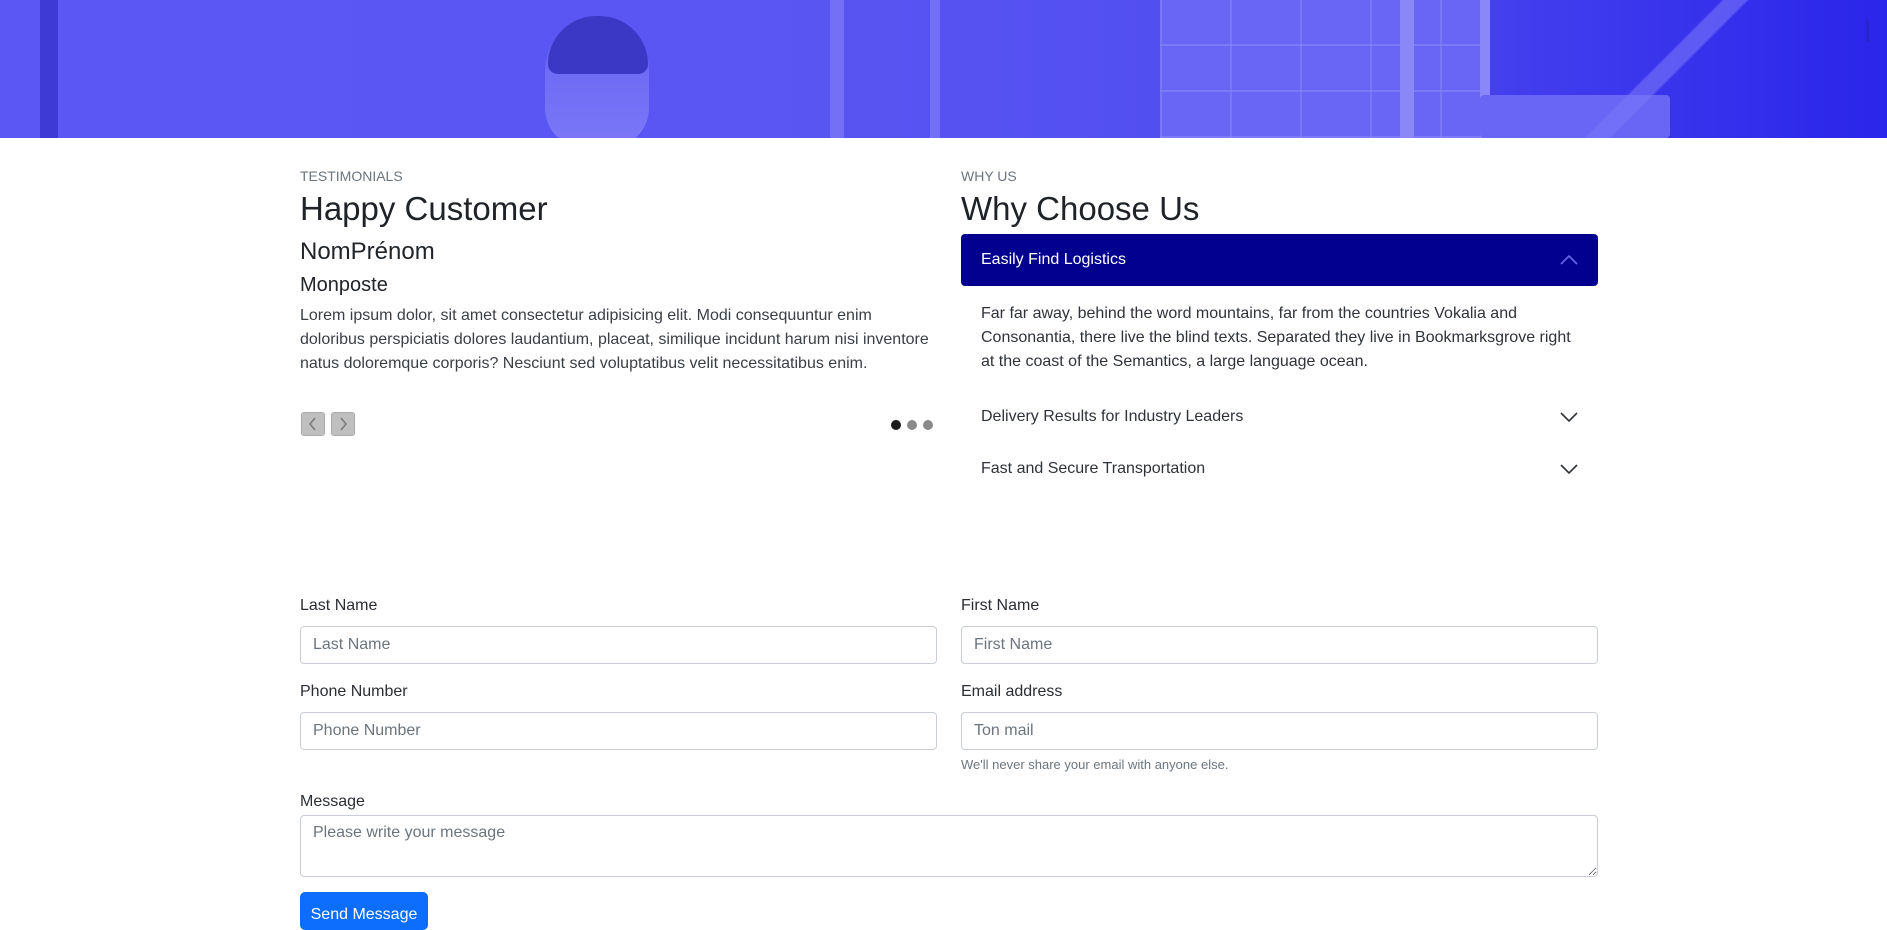  Describe the element at coordinates (618, 731) in the screenshot. I see `phone-input` at that location.